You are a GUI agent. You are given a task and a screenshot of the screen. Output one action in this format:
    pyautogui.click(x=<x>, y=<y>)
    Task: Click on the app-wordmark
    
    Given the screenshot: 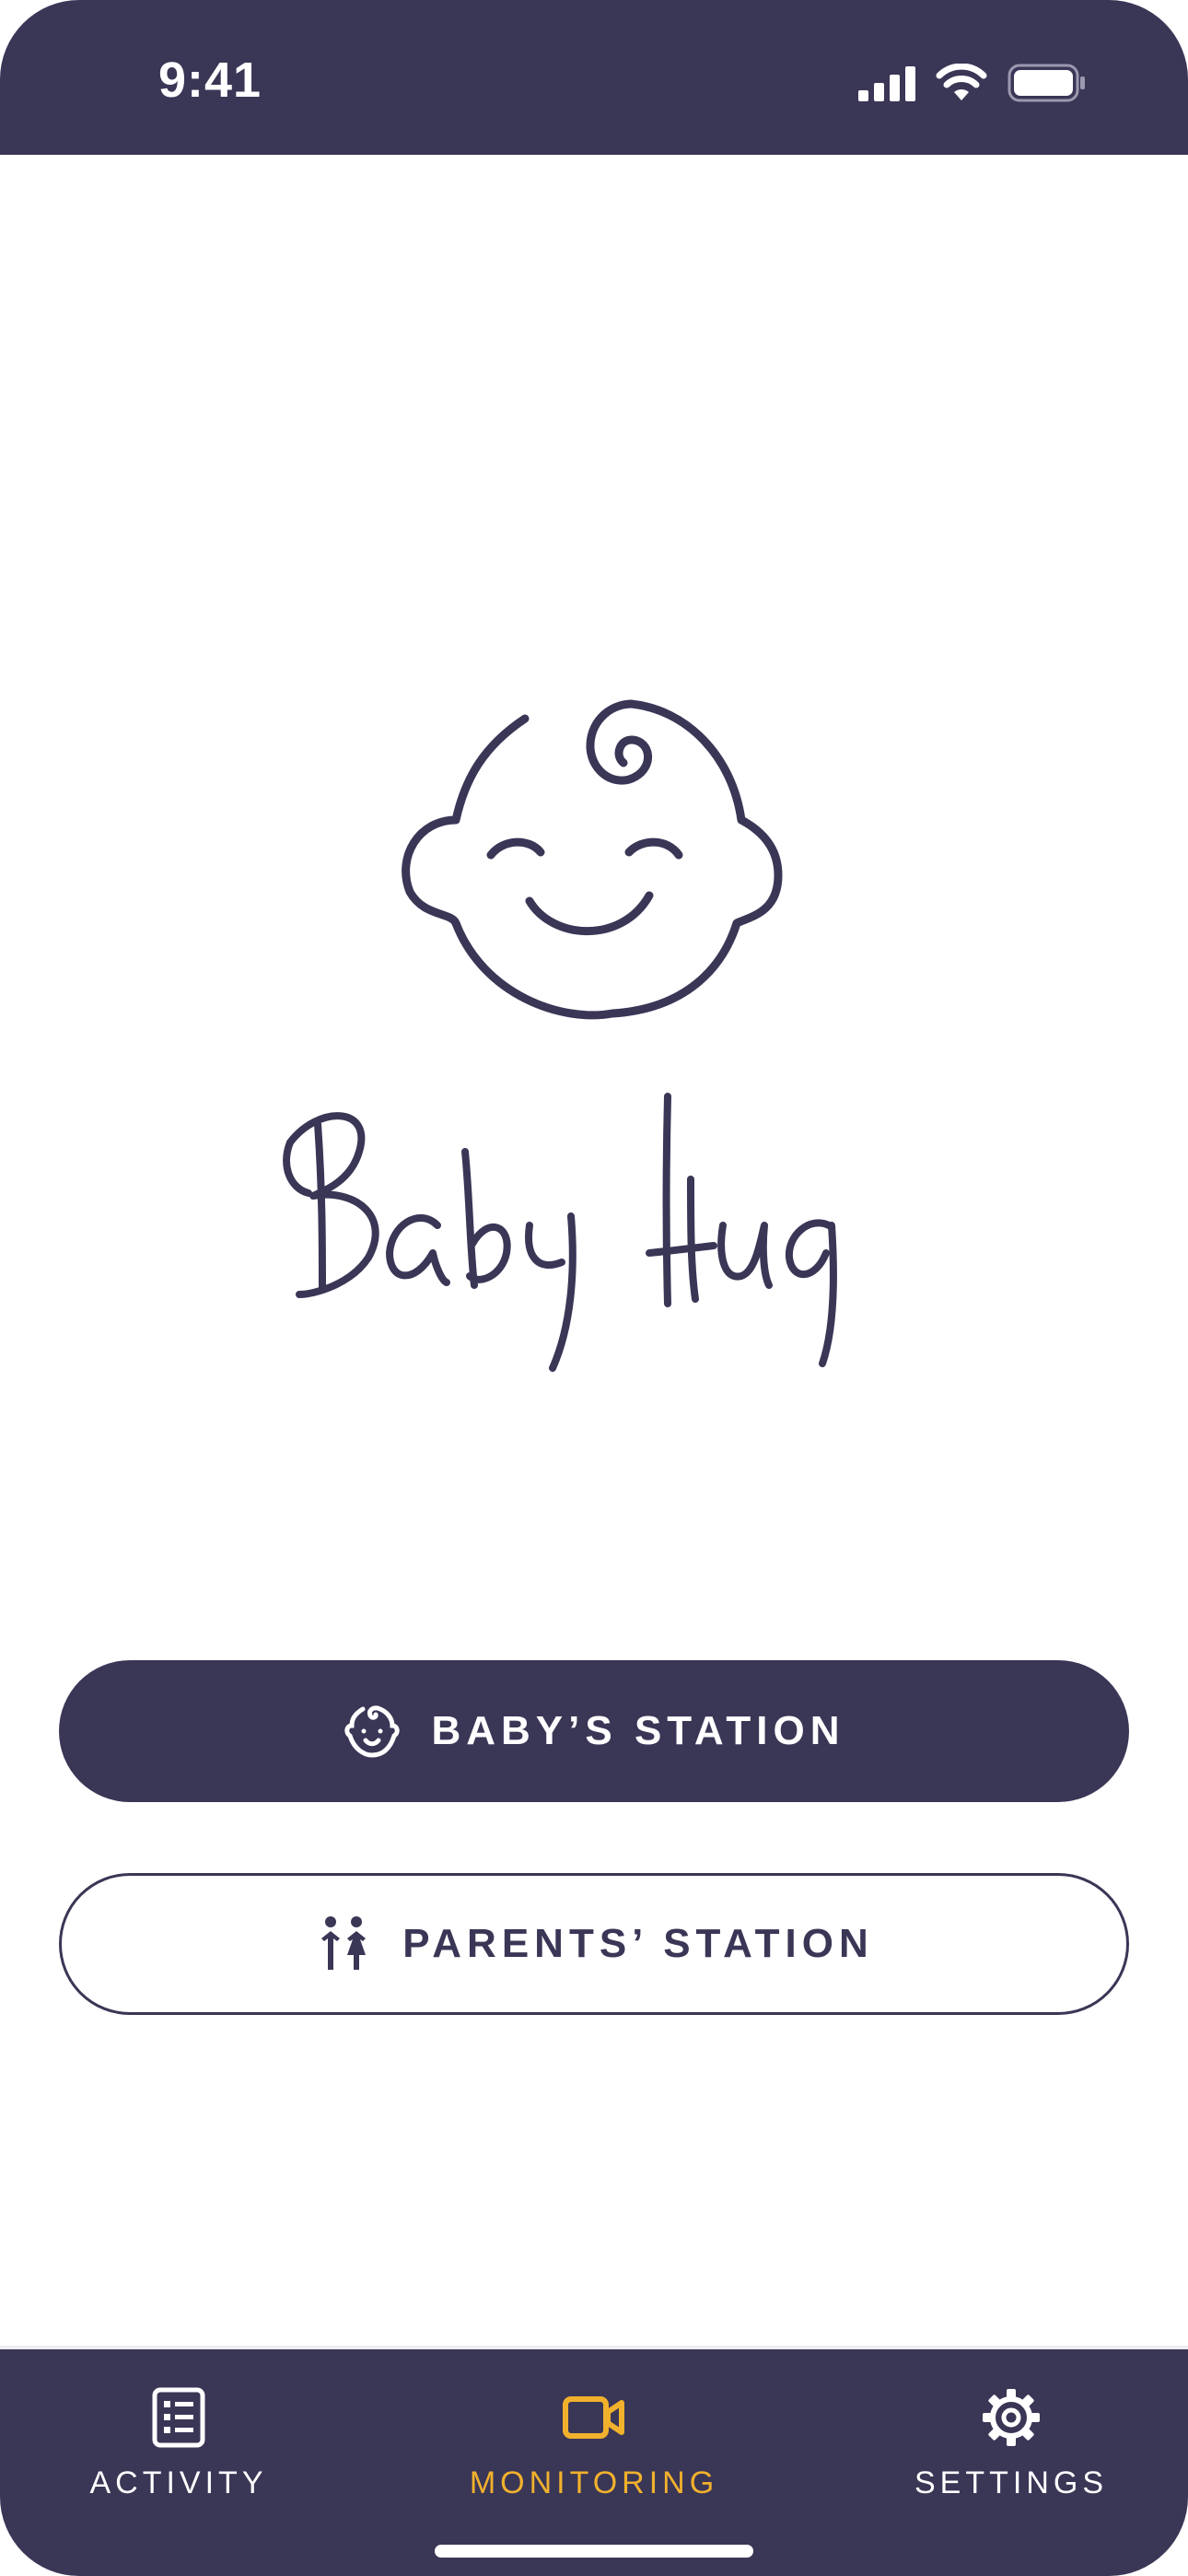 What is the action you would take?
    pyautogui.click(x=560, y=1232)
    